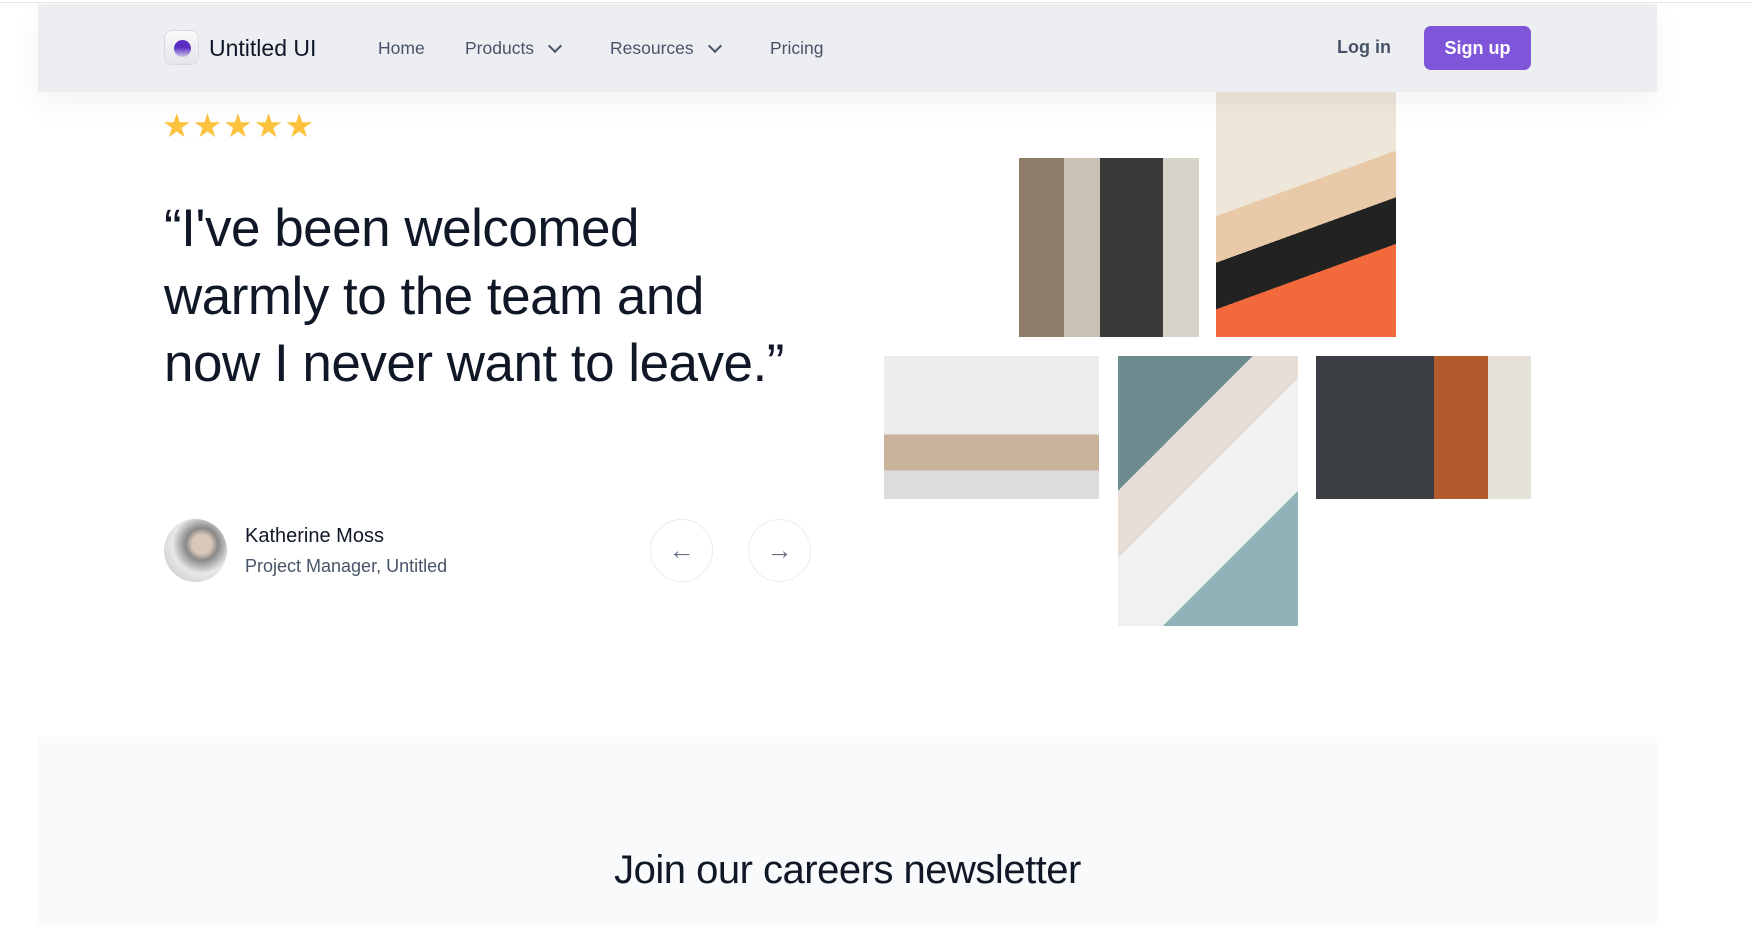 This screenshot has height=925, width=1752. I want to click on nav-label: Resources, so click(652, 48).